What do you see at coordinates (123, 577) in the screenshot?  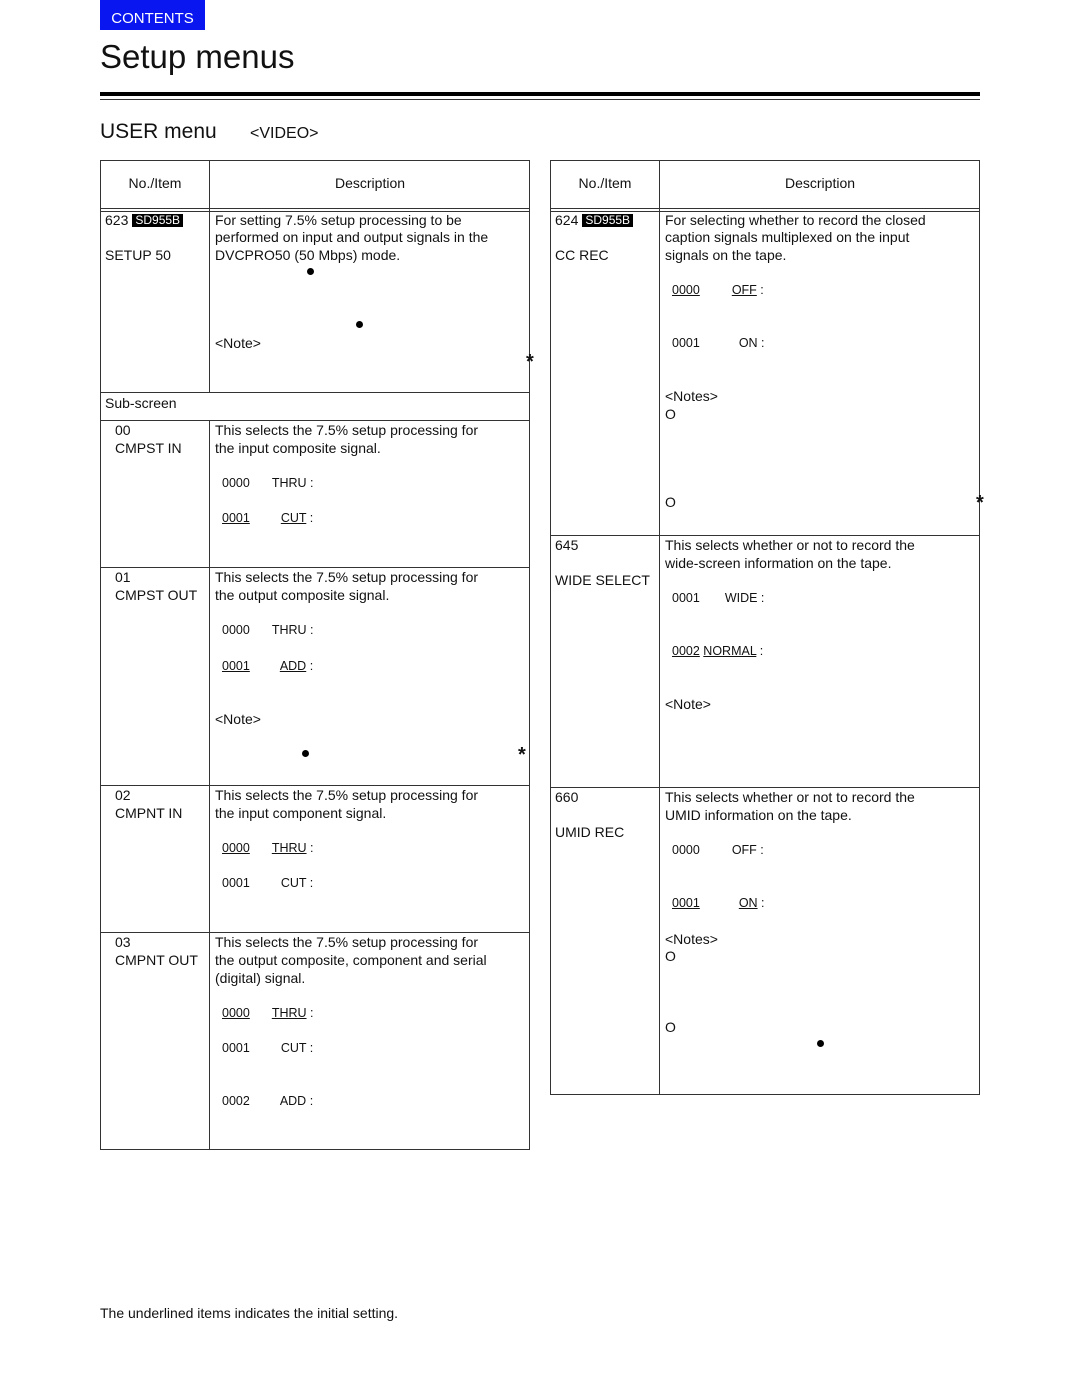 I see `item-number: 01` at bounding box center [123, 577].